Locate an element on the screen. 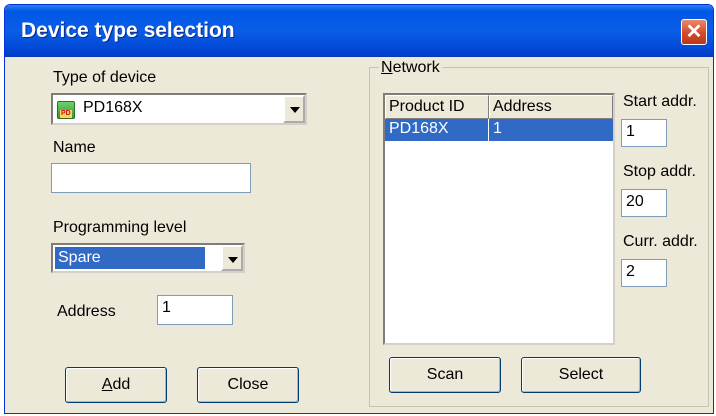 This screenshot has width=716, height=416. start-addr-label: Start addr. is located at coordinates (660, 101).